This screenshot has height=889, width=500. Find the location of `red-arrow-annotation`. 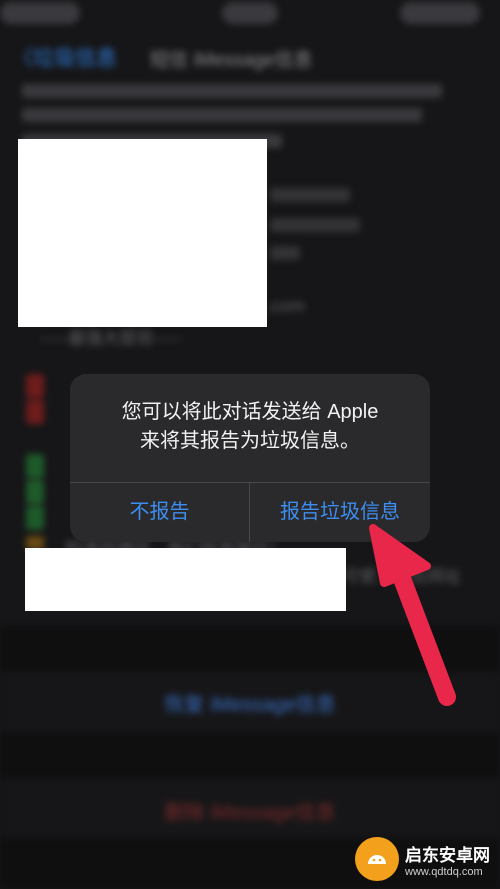

red-arrow-annotation is located at coordinates (412, 615).